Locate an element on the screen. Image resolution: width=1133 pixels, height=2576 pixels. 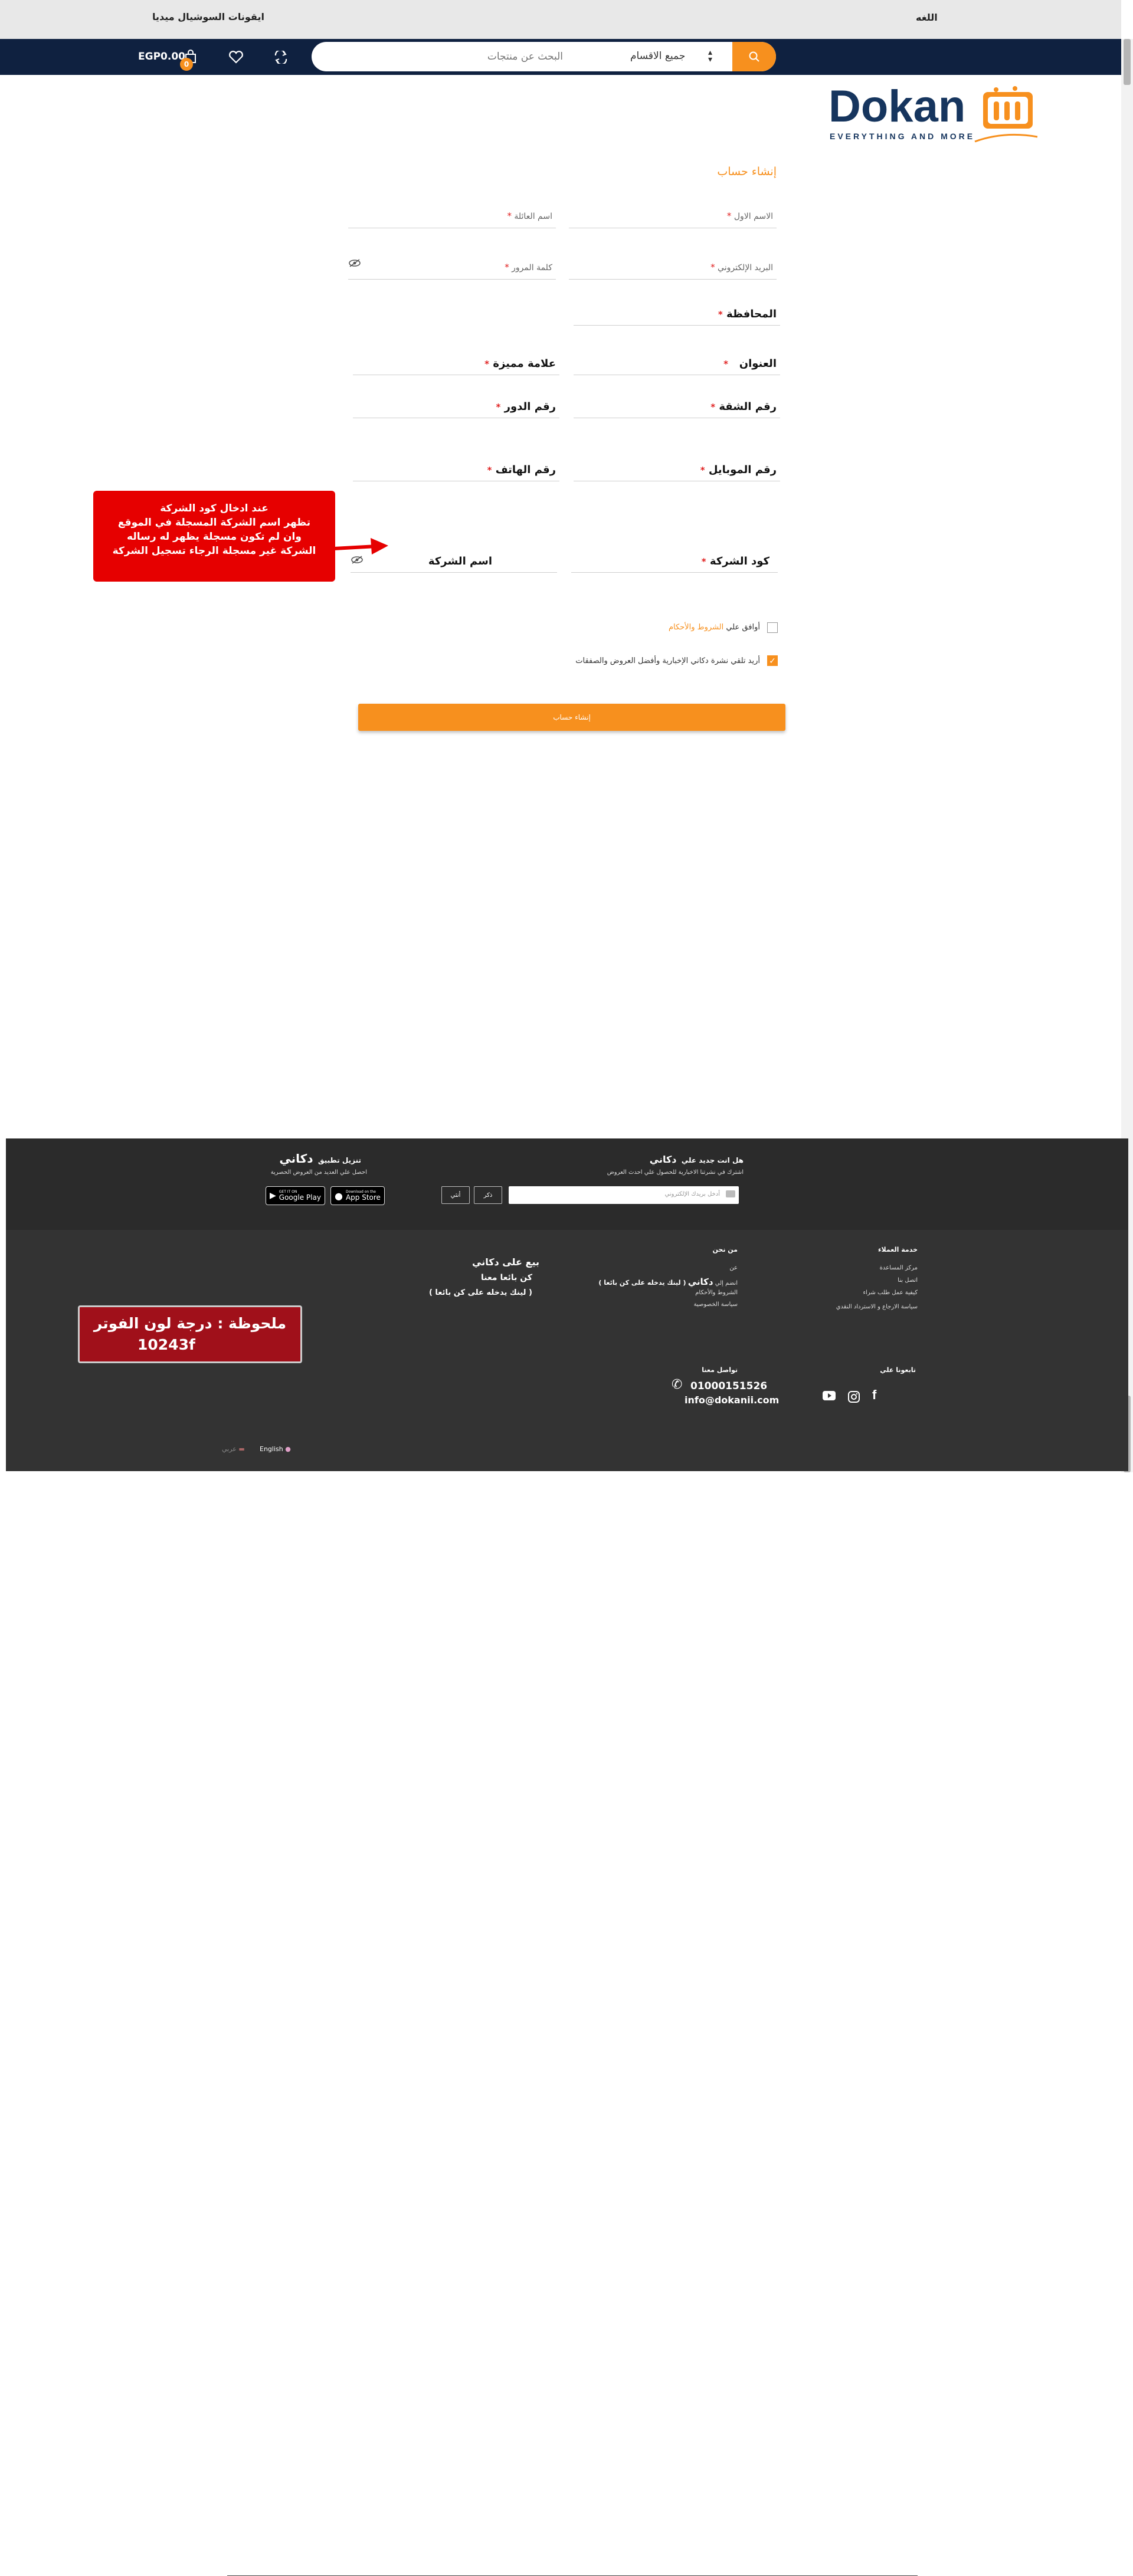
email-label: البريد الإلكتروني is located at coordinates (745, 268).